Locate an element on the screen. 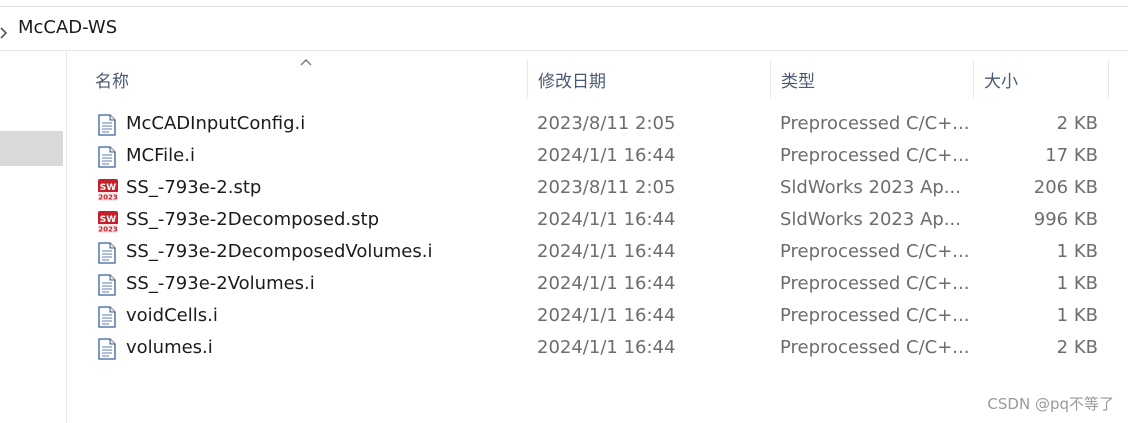 The image size is (1128, 423). file-size: 17 KB is located at coordinates (1071, 155).